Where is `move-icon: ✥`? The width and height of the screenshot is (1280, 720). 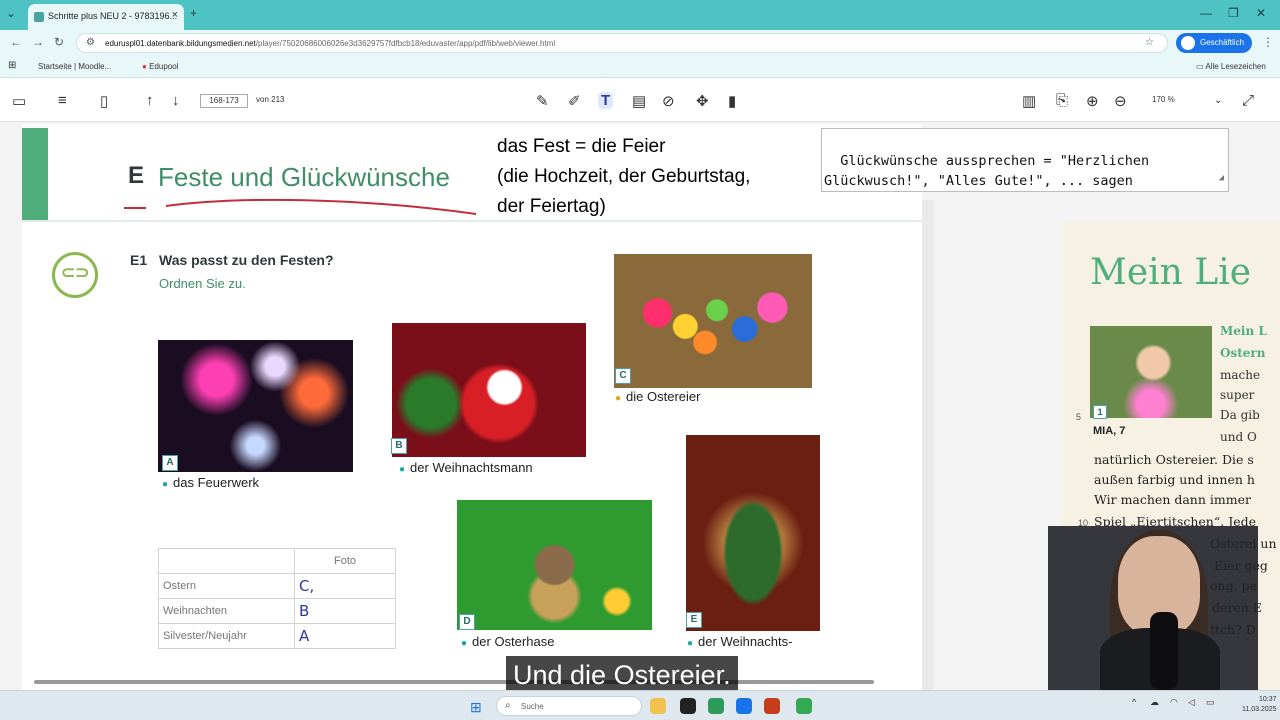
move-icon: ✥ is located at coordinates (702, 101).